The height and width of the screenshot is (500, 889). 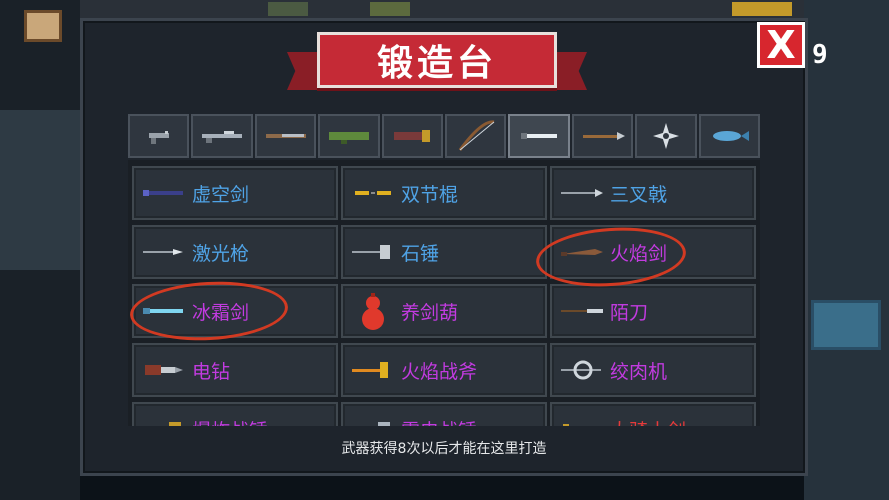 I want to click on knight-sword-icon, so click(x=582, y=417).